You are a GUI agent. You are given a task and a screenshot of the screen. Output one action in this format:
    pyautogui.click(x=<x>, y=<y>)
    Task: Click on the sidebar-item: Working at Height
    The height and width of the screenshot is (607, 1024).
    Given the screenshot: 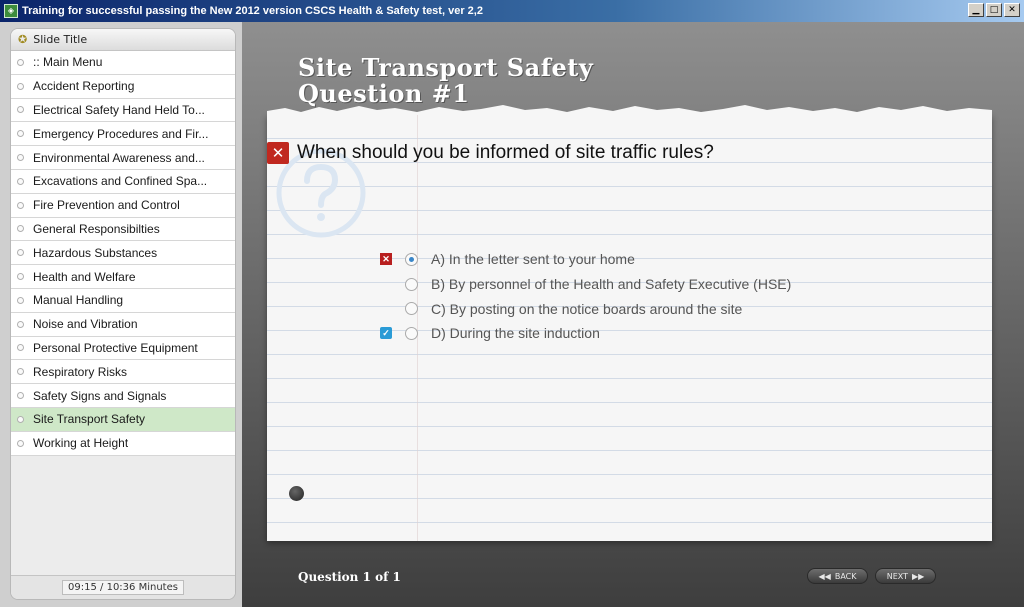 What is the action you would take?
    pyautogui.click(x=123, y=443)
    